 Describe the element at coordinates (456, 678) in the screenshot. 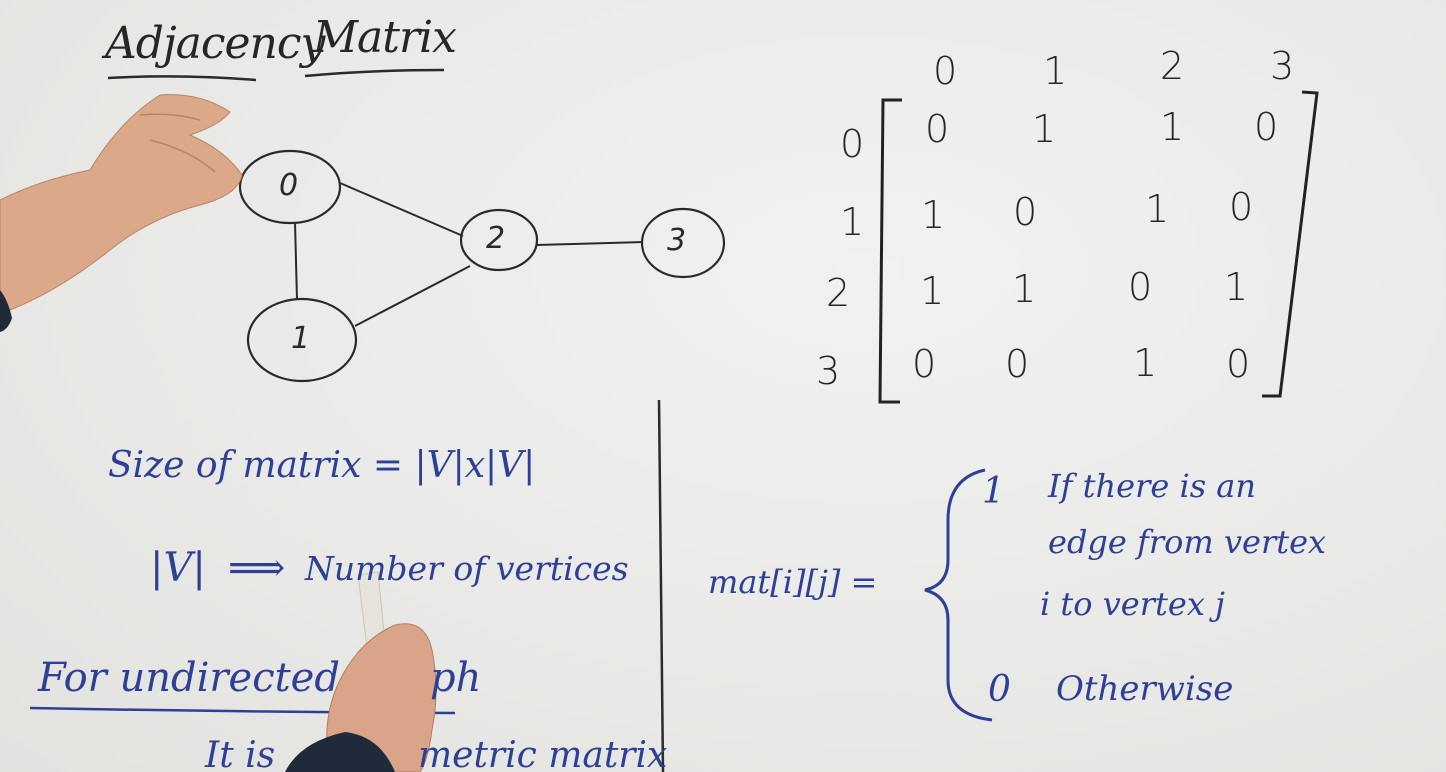

I see `undirected-heading-right: ph` at that location.